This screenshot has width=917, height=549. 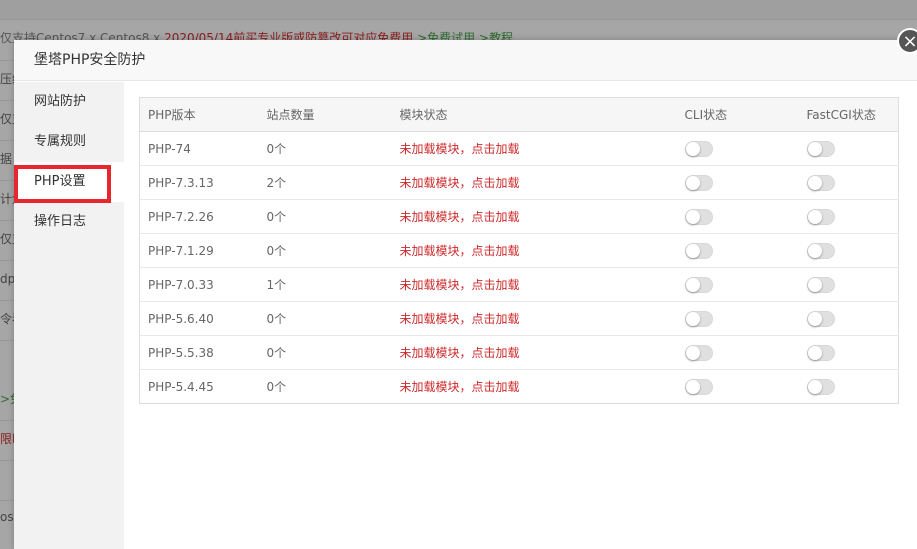 What do you see at coordinates (199, 352) in the screenshot?
I see `php-version-cell: PHP-5.5.38` at bounding box center [199, 352].